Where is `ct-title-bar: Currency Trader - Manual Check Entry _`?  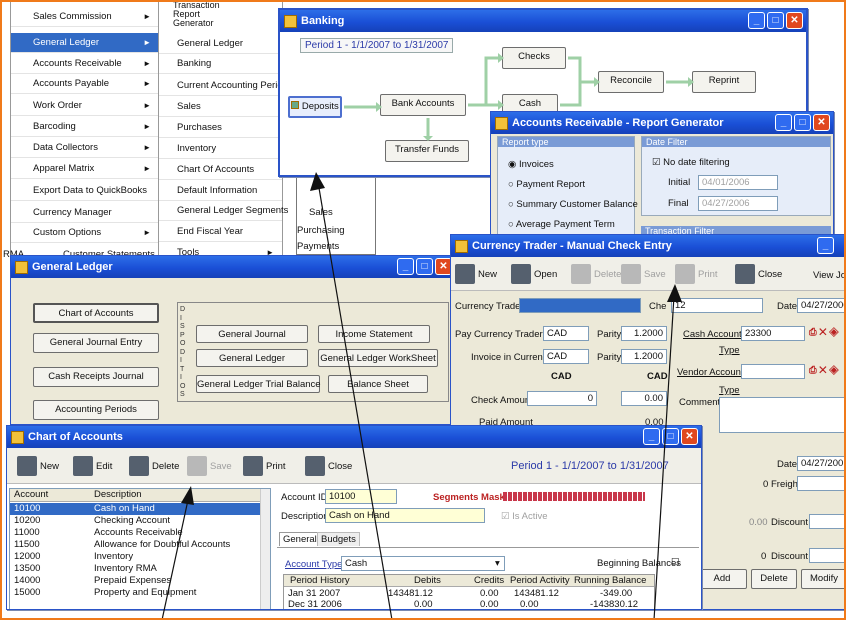
ct-title-bar: Currency Trader - Manual Check Entry _ is located at coordinates (648, 246).